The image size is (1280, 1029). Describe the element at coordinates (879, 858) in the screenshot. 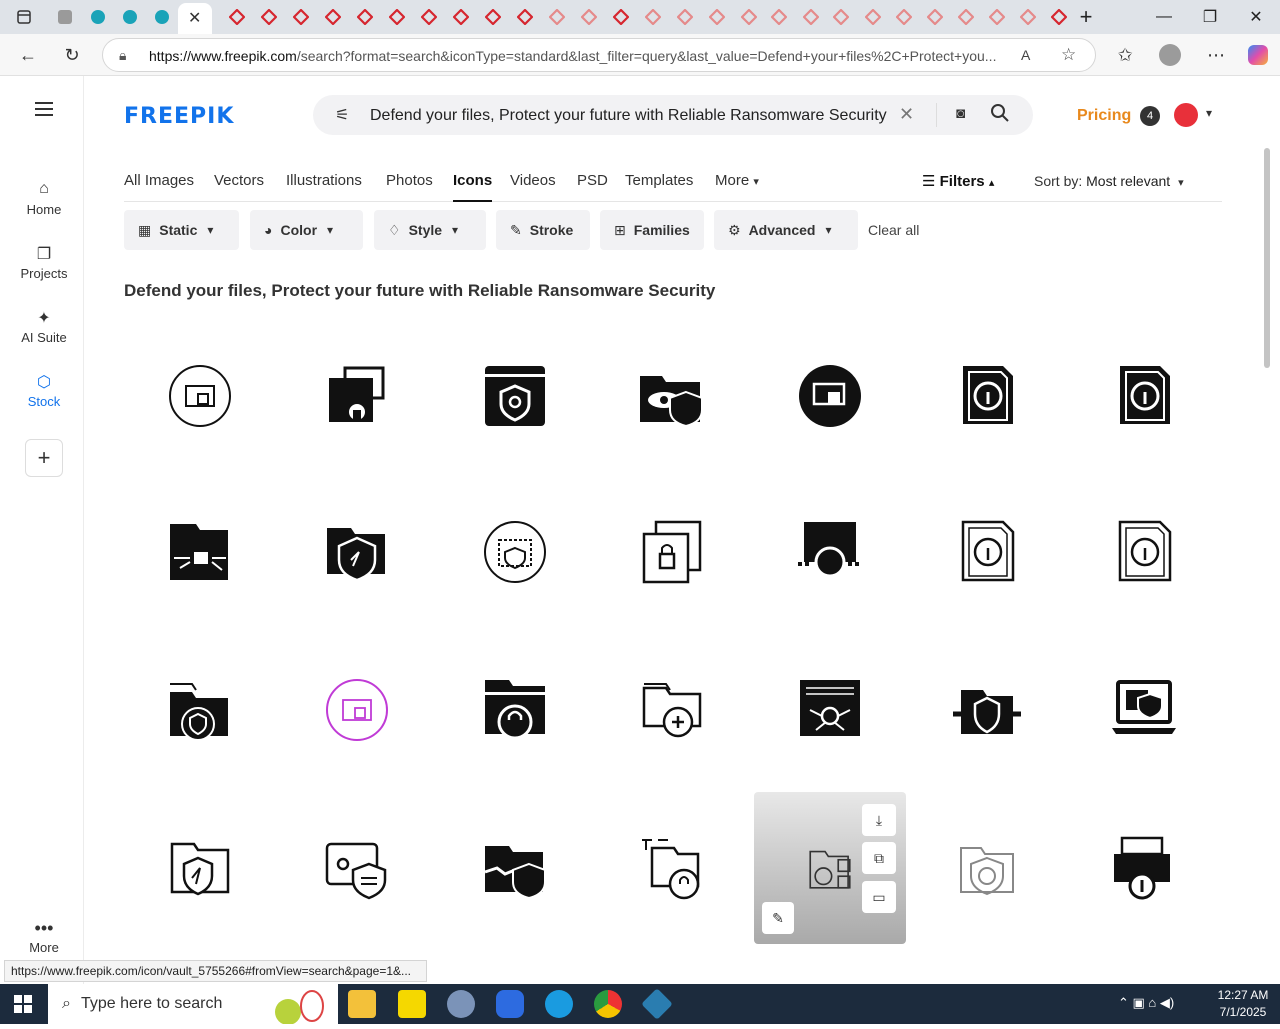

I see `copy-icon: ⧉` at that location.